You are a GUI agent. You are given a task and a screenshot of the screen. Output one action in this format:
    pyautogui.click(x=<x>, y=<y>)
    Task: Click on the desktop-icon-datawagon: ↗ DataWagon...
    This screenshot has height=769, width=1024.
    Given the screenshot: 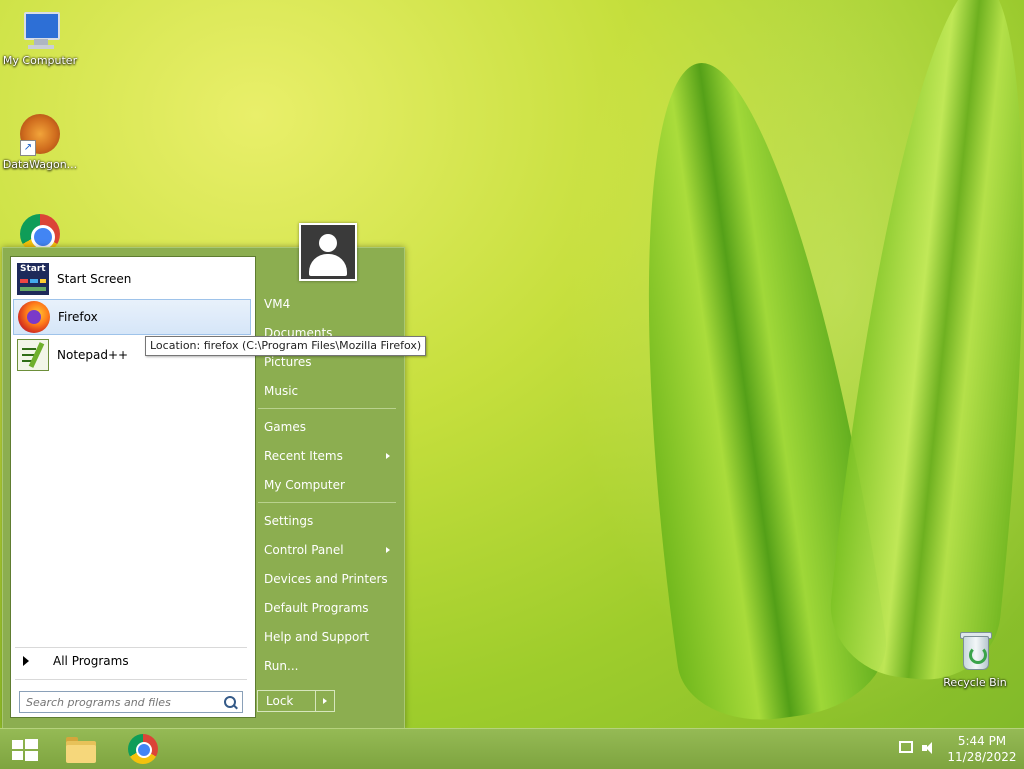 What is the action you would take?
    pyautogui.click(x=40, y=141)
    